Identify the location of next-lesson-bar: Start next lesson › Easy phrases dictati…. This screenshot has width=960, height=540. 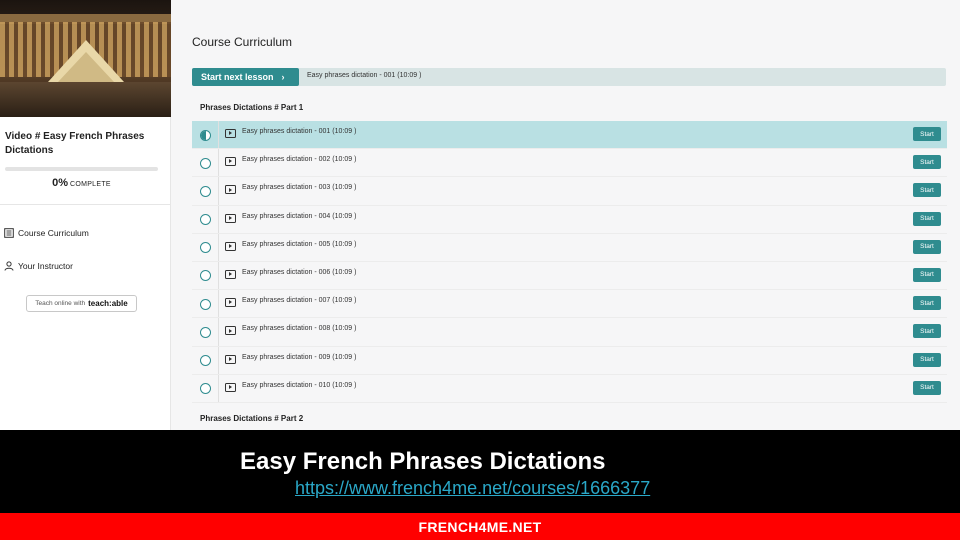
(569, 77).